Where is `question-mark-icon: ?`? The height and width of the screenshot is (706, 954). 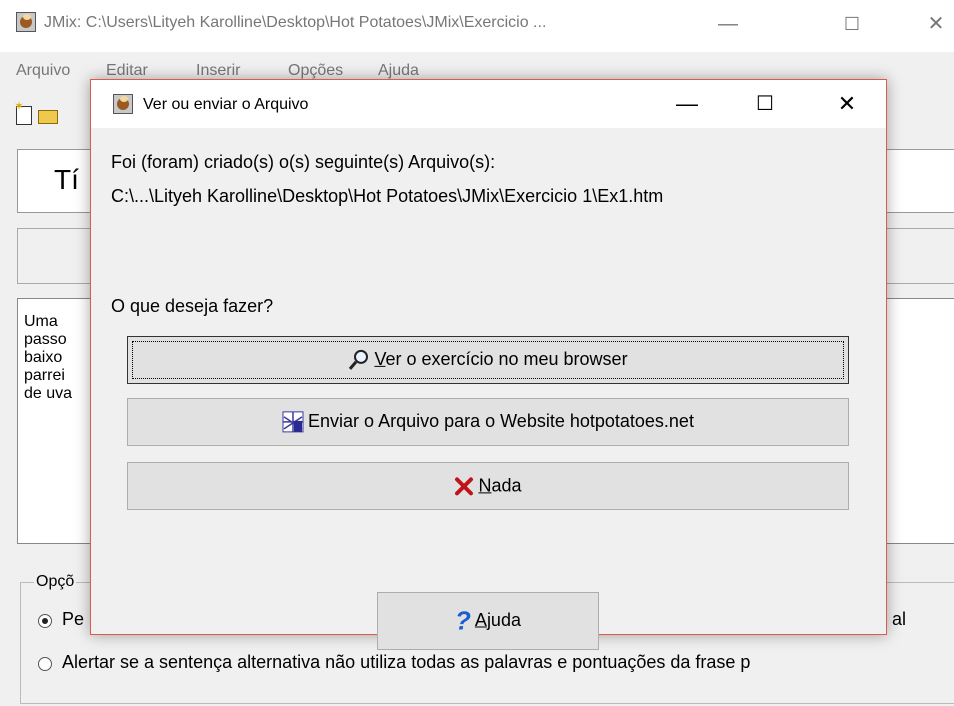
question-mark-icon: ? is located at coordinates (463, 620).